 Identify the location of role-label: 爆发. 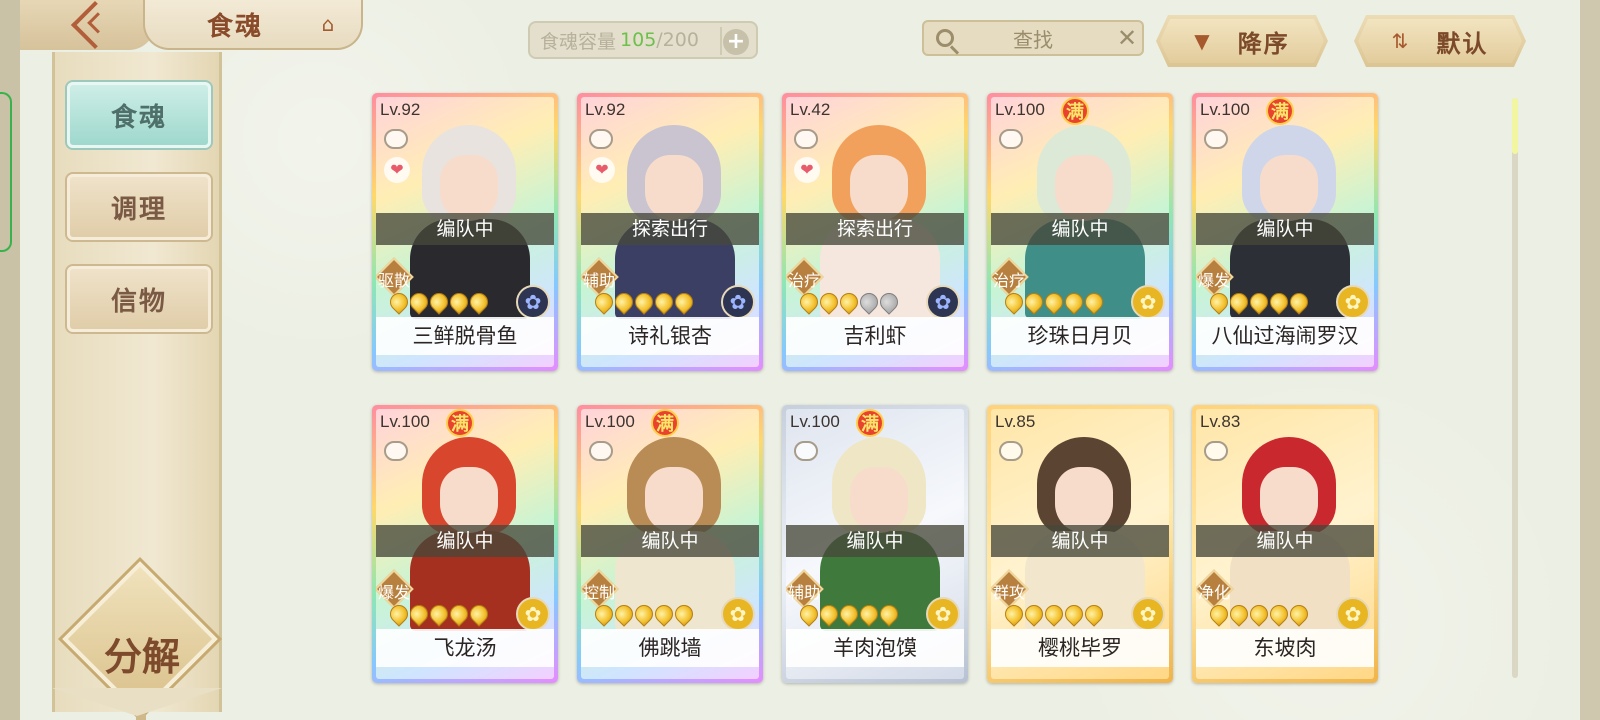
(393, 592).